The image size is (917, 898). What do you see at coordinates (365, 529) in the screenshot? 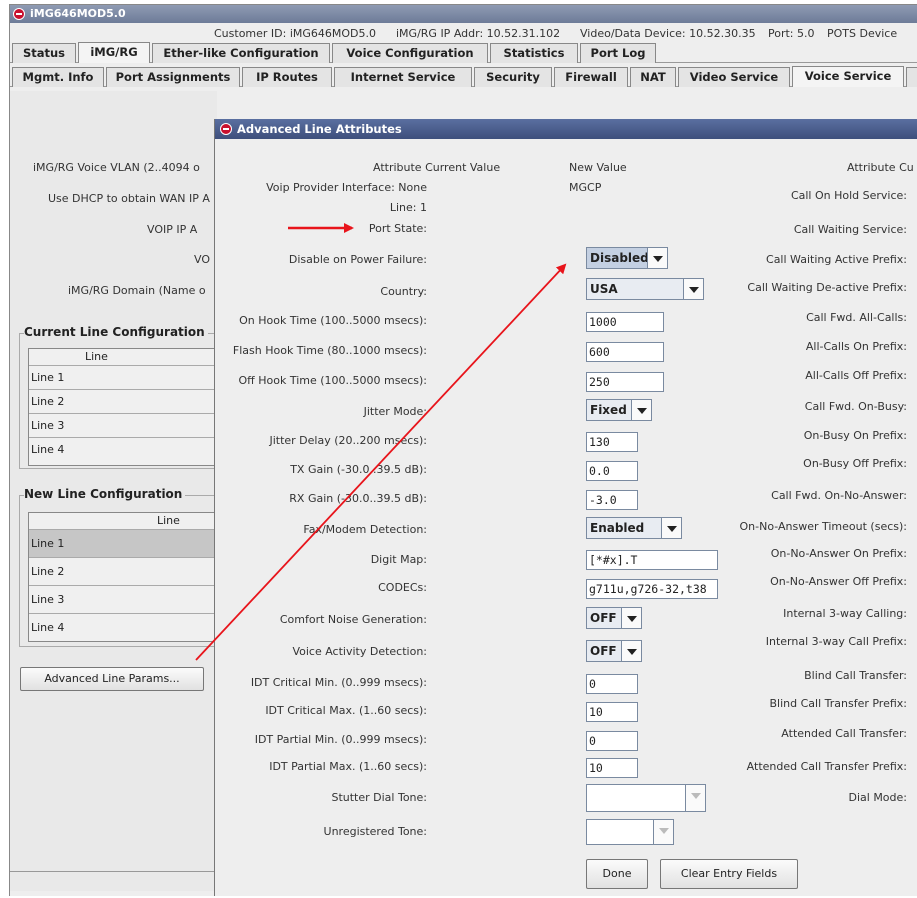
I see `fax-modem-label: Fax/Modem Detection:` at bounding box center [365, 529].